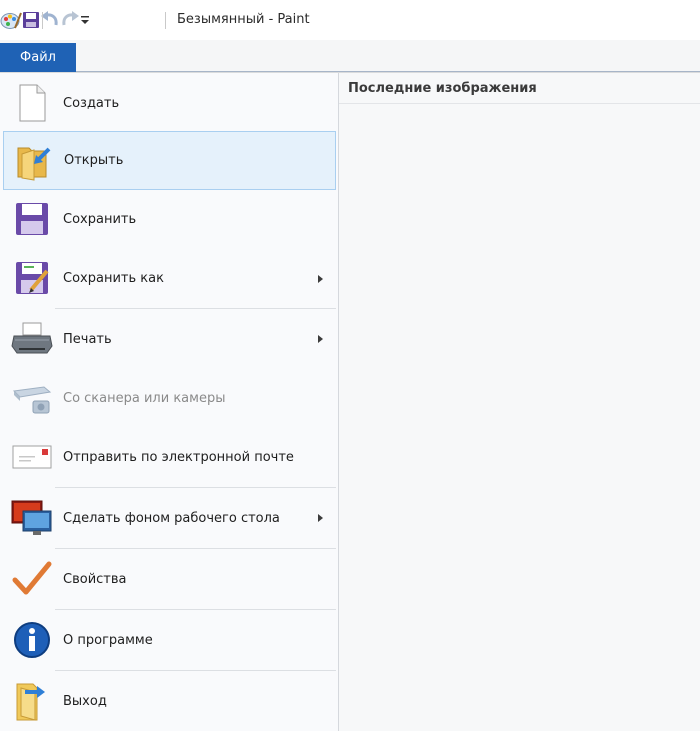 This screenshot has height=731, width=700. I want to click on recent-heading-divider, so click(519, 103).